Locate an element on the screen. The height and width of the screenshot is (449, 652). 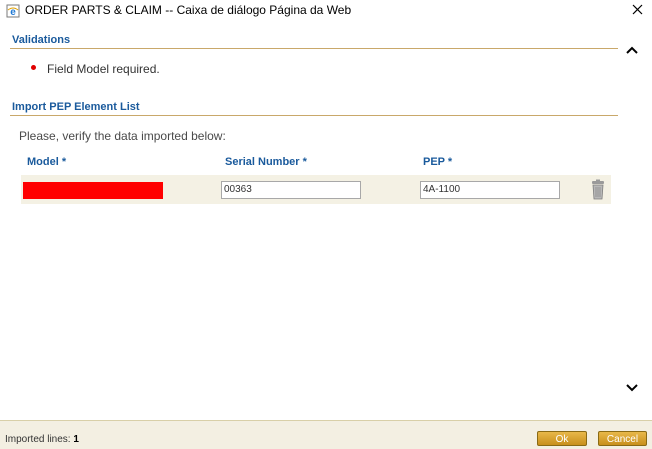
column-header-model: Model * is located at coordinates (47, 162).